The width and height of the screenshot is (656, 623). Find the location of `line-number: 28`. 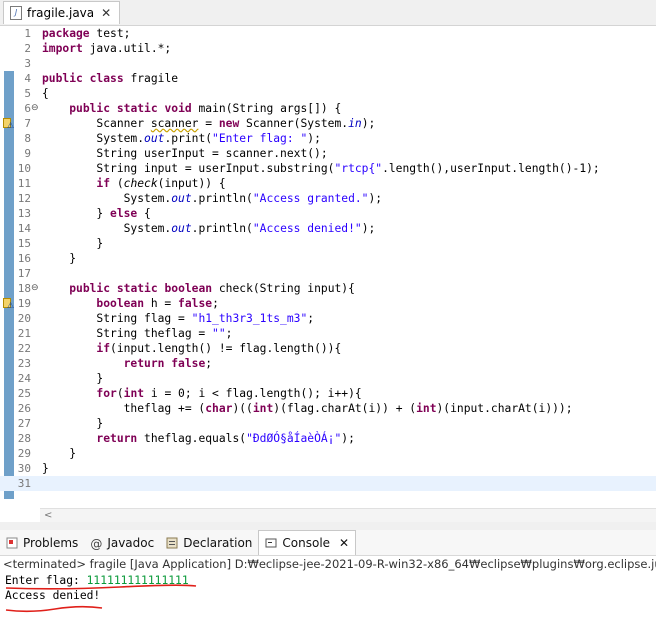

line-number: 28 is located at coordinates (24, 438).